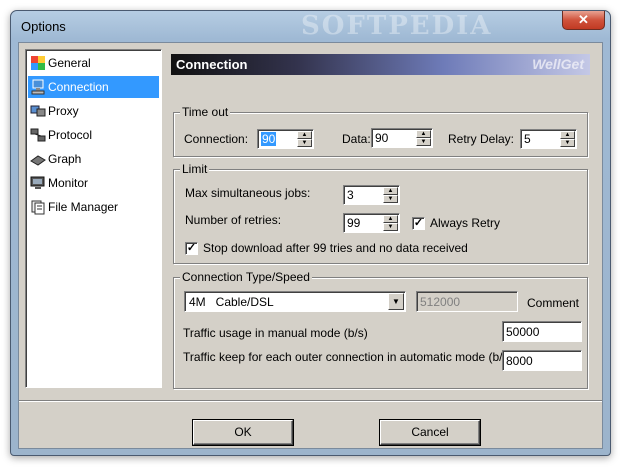 This screenshot has height=473, width=629. I want to click on manual-mode-label: Traffic usage in manual mode (b/s), so click(275, 333).